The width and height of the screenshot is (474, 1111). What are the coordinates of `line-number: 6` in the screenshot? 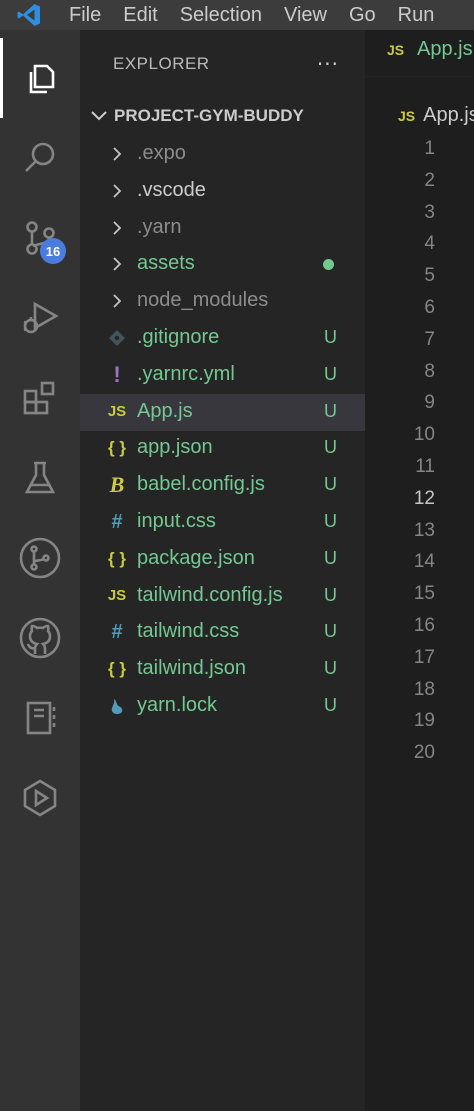 It's located at (429, 307).